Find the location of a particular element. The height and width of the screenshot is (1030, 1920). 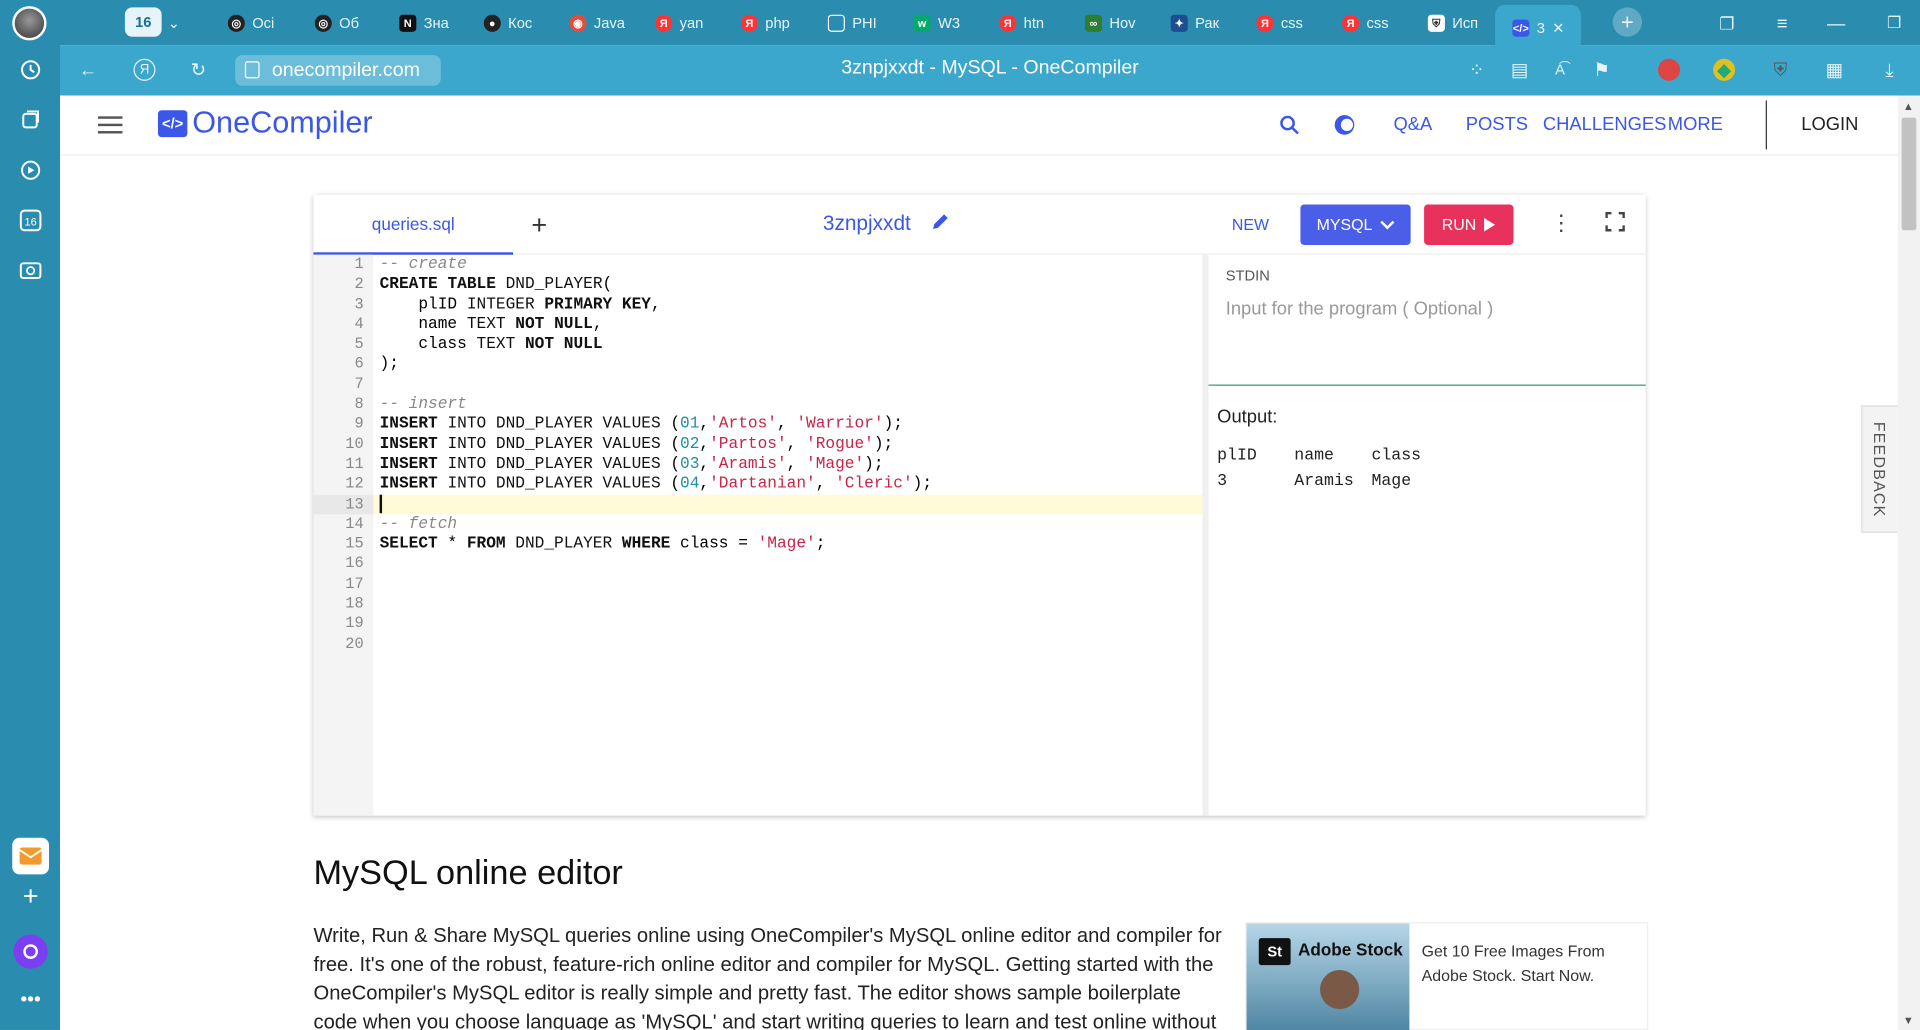

browser-tab: ✦ Рак is located at coordinates (1201, 23).